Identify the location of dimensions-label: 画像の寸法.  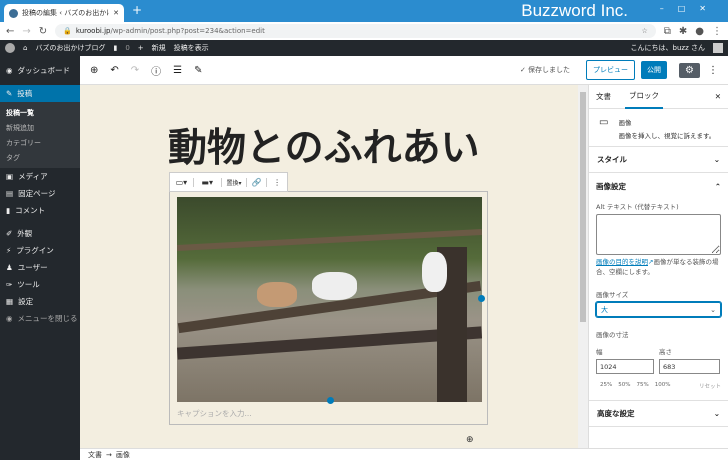
(612, 335).